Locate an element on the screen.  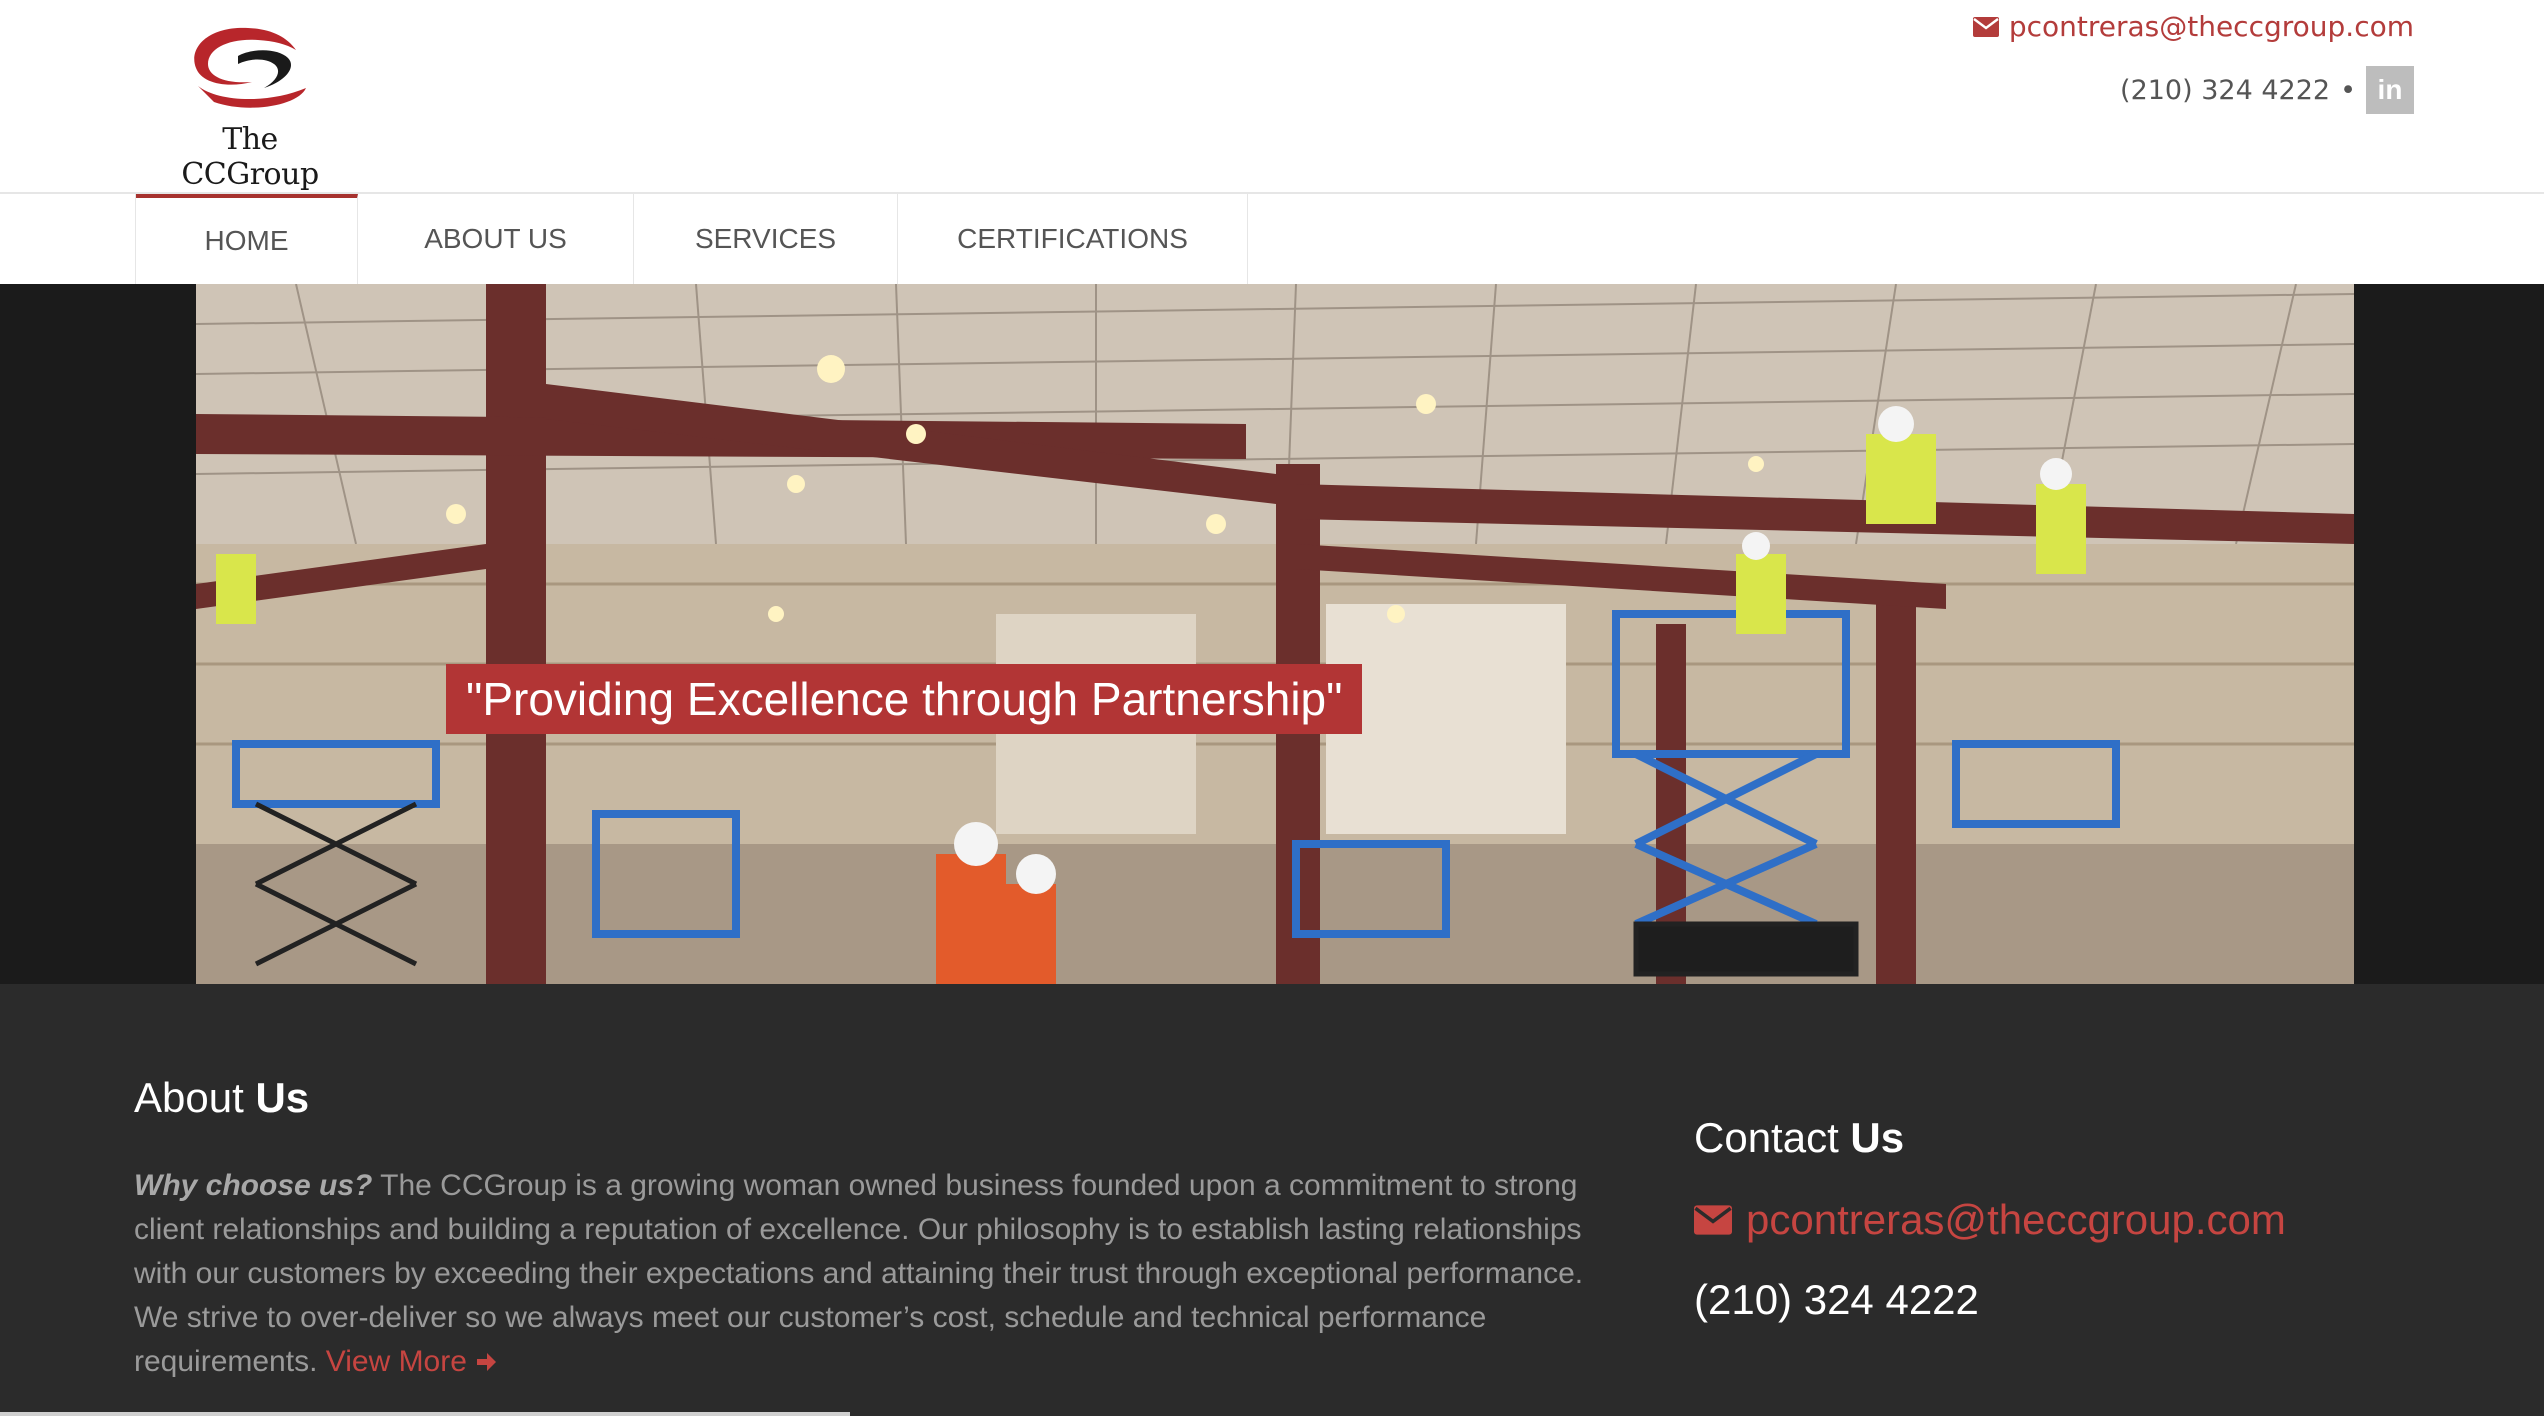
contact-email-link: pcontreras@theccgroup.com is located at coordinates (1990, 1220).